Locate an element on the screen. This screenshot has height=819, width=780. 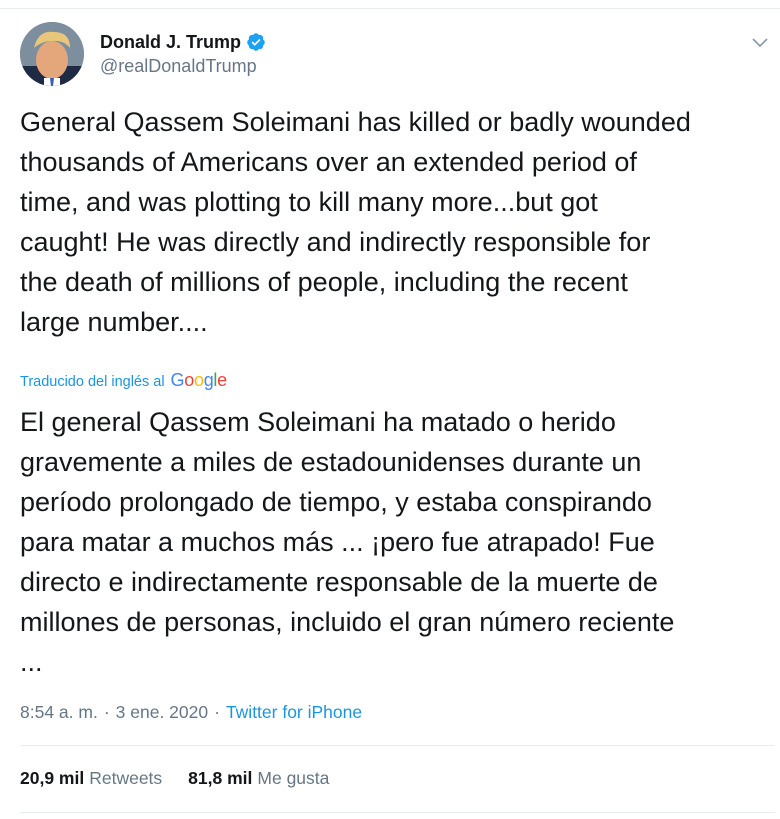
author-handle: @realDonaldTrump is located at coordinates (183, 66).